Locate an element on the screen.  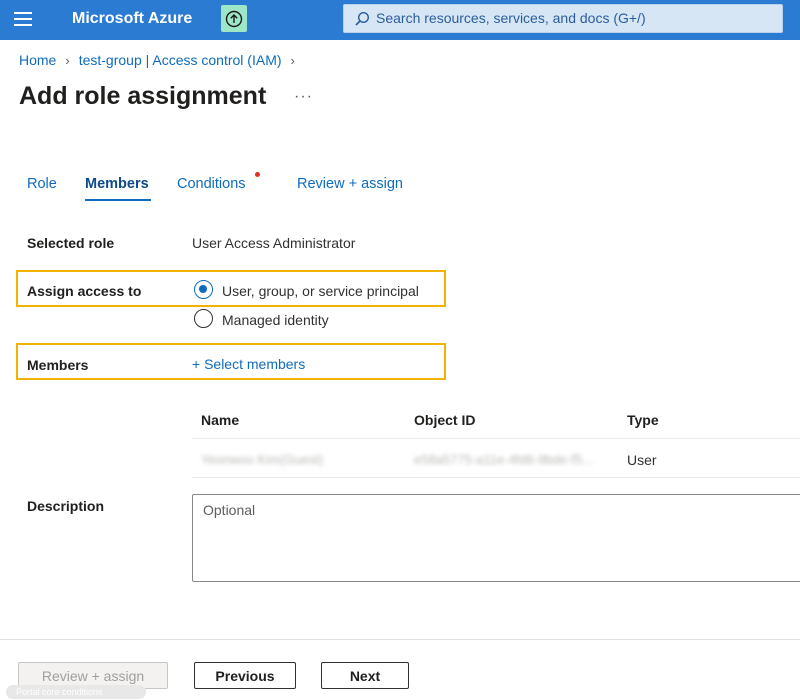
assign-access-label: Assign access to is located at coordinates (84, 291).